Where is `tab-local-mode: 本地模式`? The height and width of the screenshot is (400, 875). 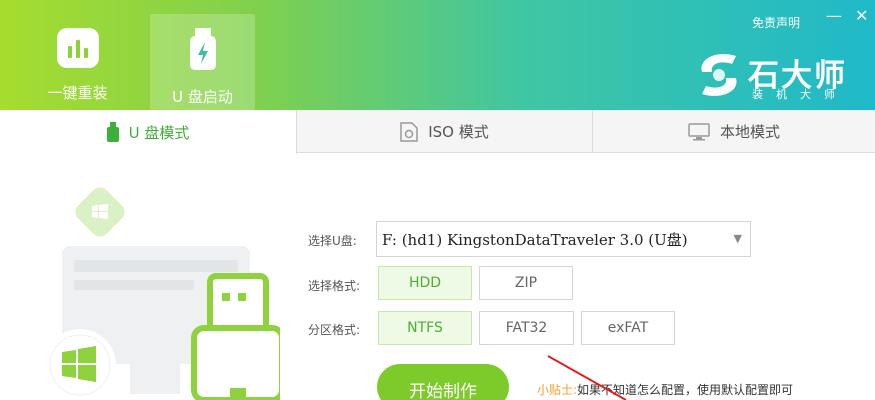 tab-local-mode: 本地模式 is located at coordinates (734, 131).